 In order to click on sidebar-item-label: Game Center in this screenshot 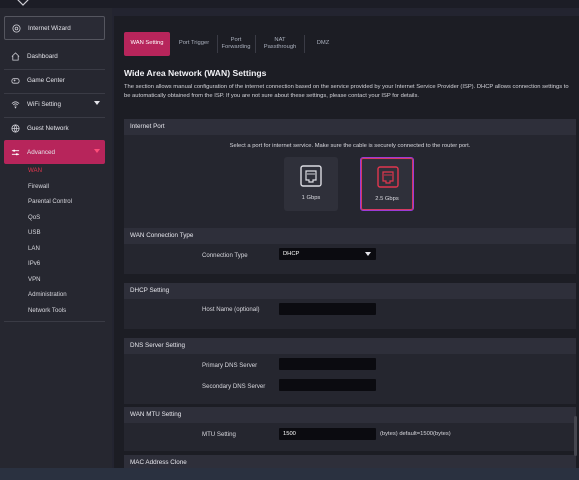, I will do `click(46, 80)`.